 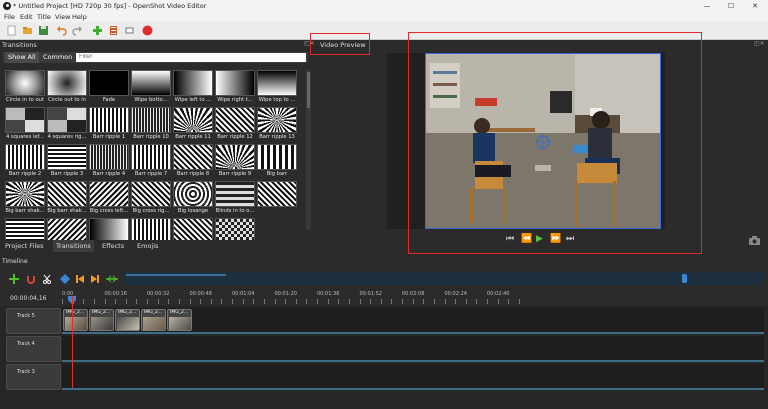 What do you see at coordinates (43, 30) in the screenshot?
I see `save-project-icon` at bounding box center [43, 30].